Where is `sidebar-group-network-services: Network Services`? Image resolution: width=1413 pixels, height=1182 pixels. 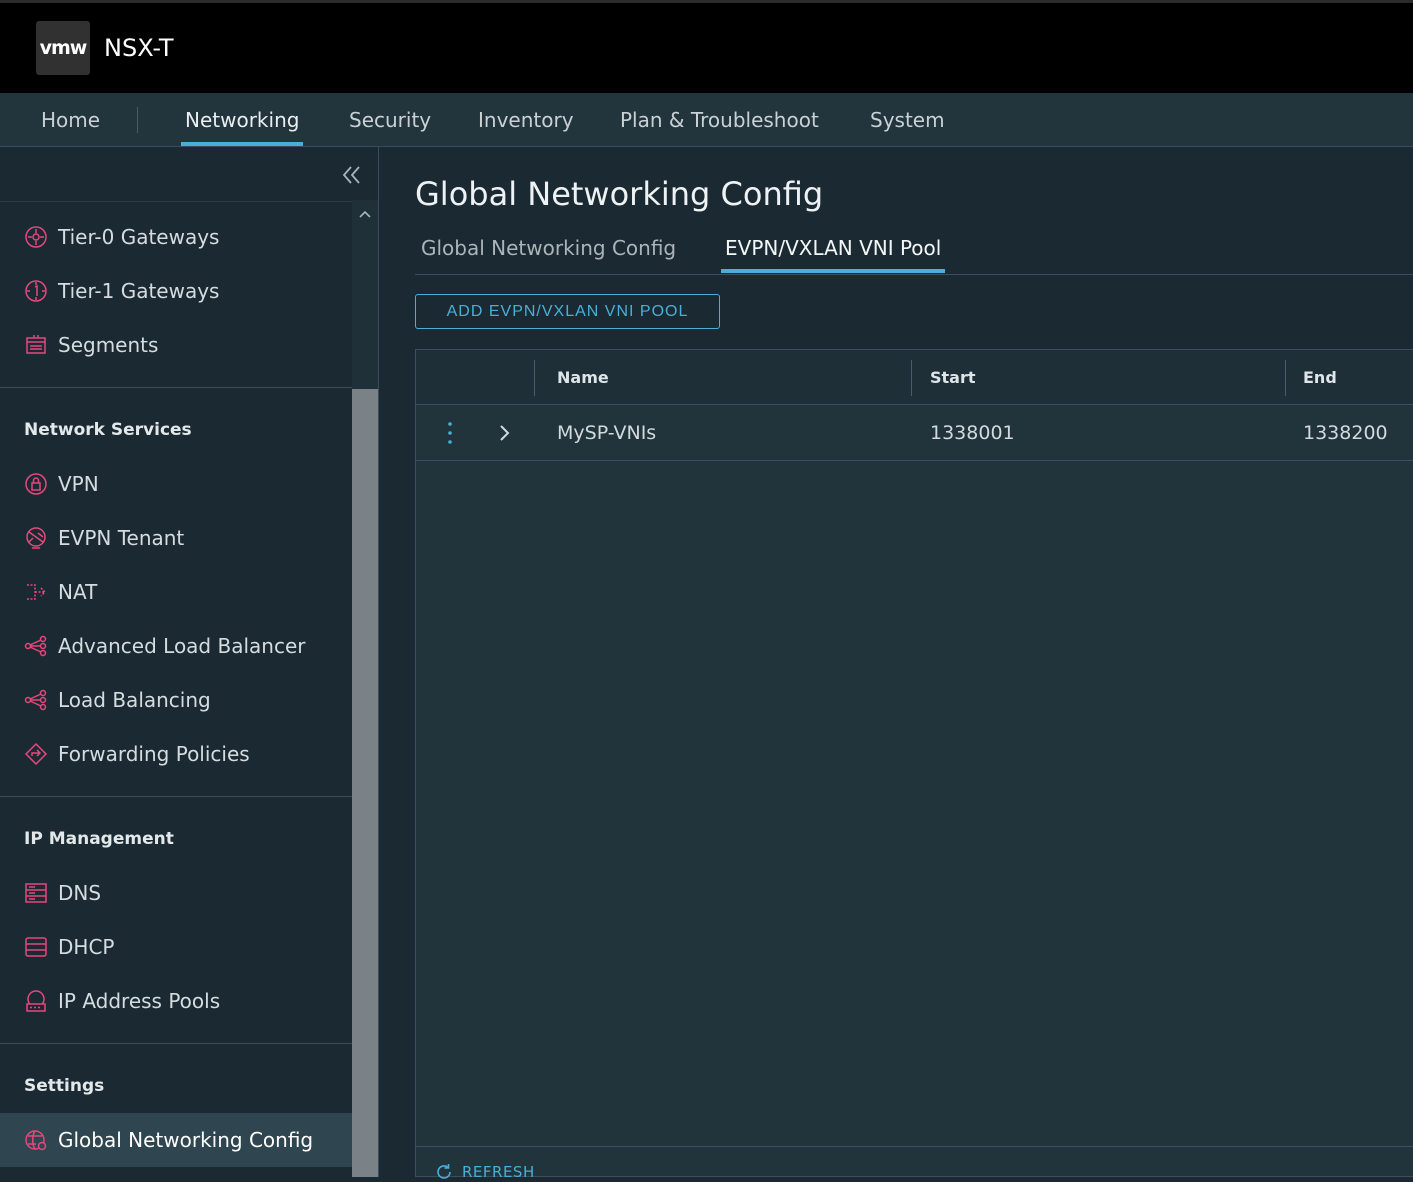 sidebar-group-network-services: Network Services is located at coordinates (108, 430).